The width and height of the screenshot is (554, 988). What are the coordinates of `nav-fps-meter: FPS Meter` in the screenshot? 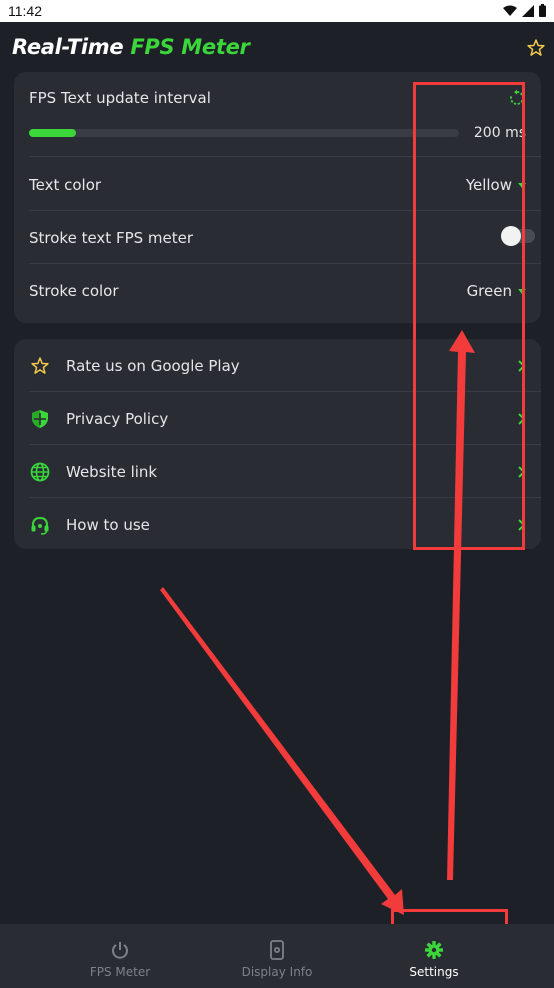 It's located at (120, 956).